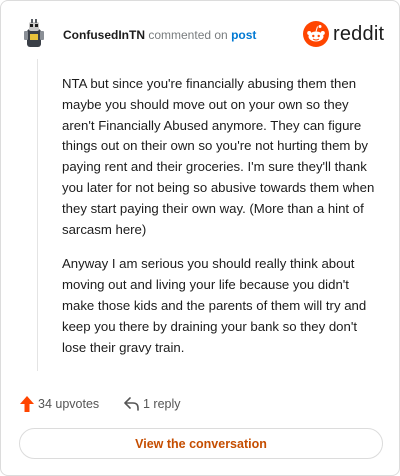  I want to click on comment-header: ConfusedInTN commented on post reddit, so click(203, 35).